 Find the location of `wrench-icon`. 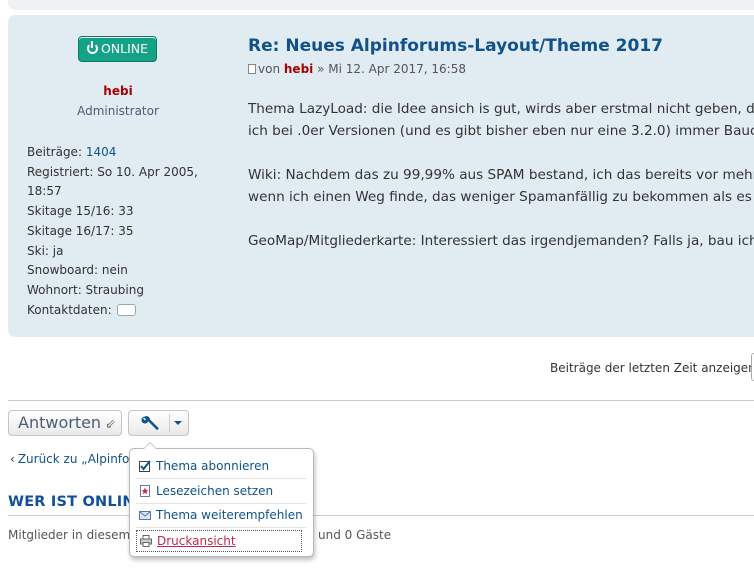

wrench-icon is located at coordinates (150, 423).